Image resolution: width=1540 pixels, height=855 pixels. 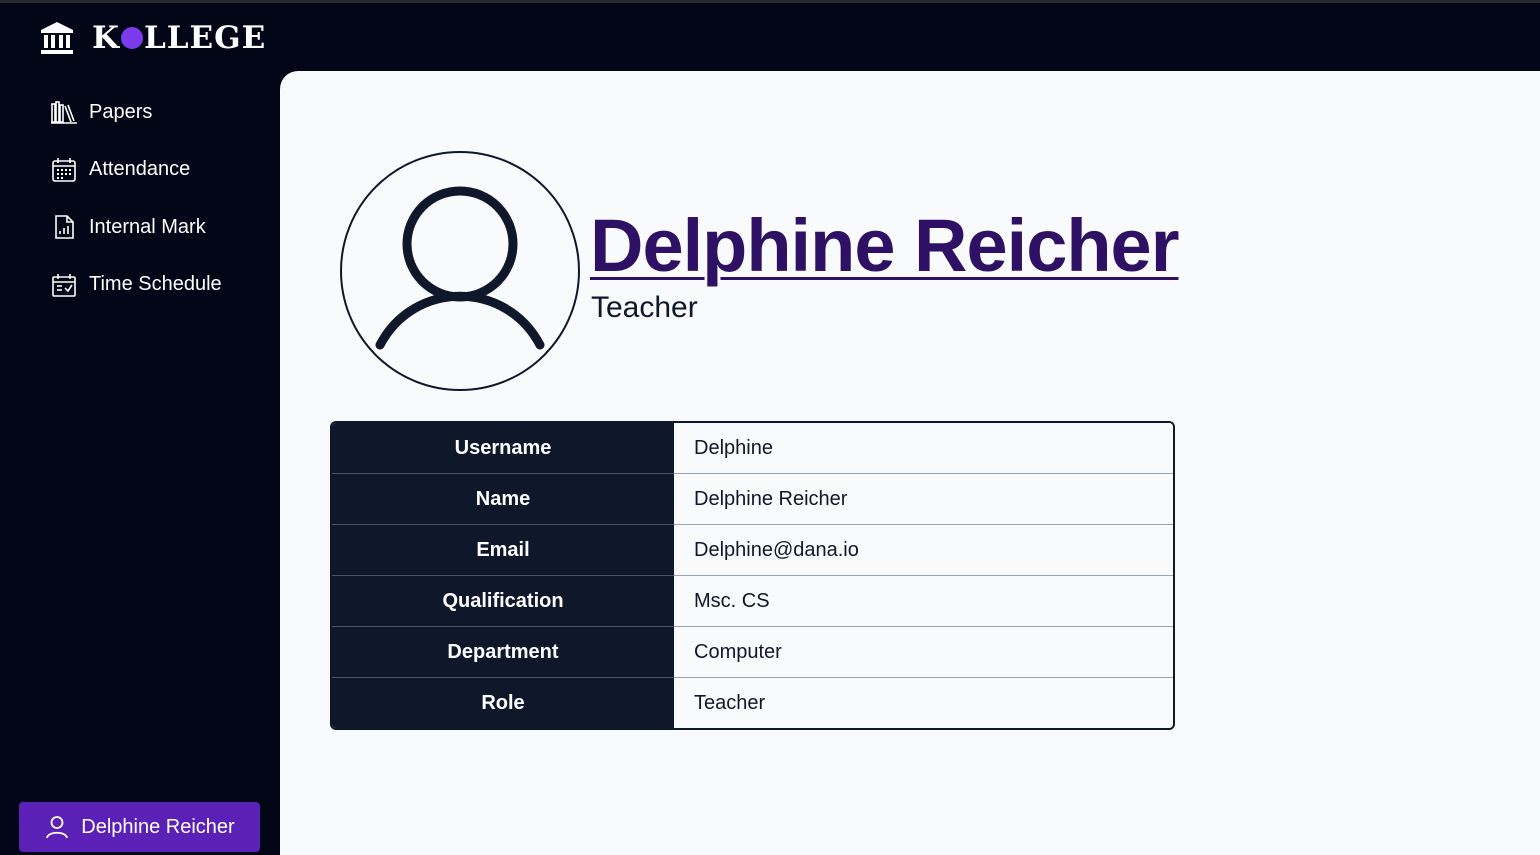 What do you see at coordinates (57, 38) in the screenshot?
I see `institution-icon` at bounding box center [57, 38].